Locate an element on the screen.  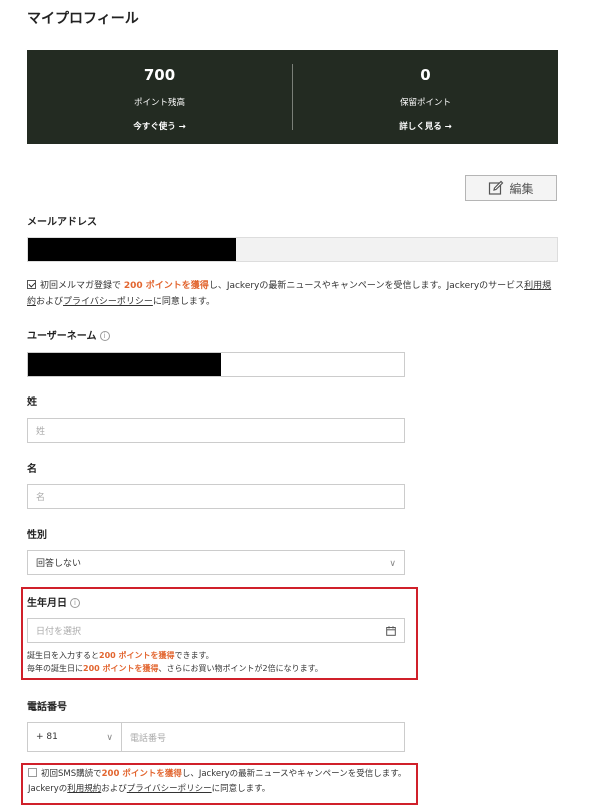
first-name-field: 名 is located at coordinates (216, 496).